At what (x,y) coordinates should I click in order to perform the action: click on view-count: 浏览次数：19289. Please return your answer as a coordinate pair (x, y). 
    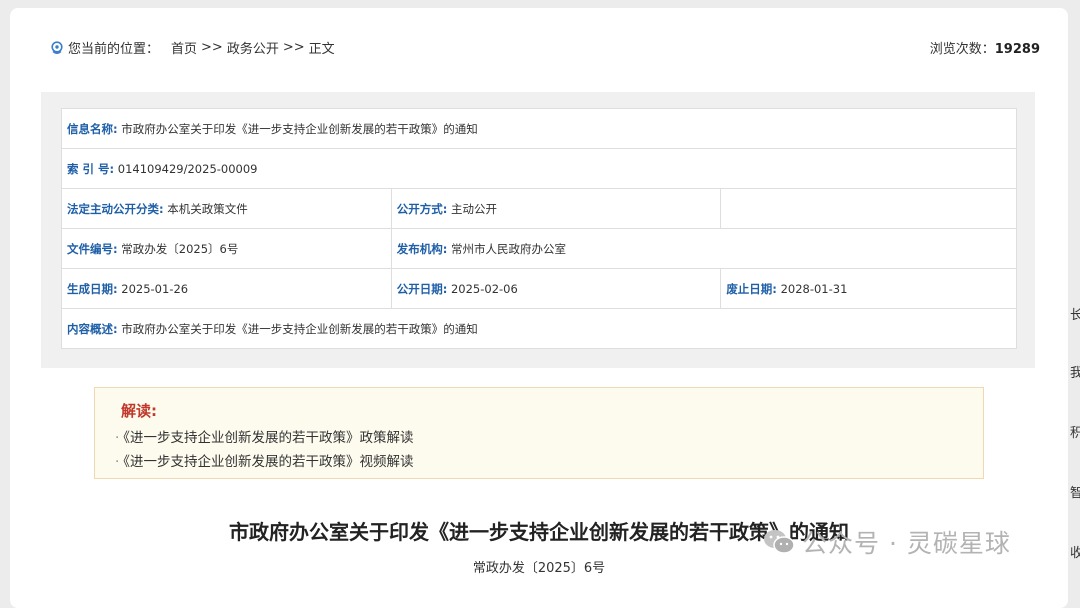
    Looking at the image, I should click on (985, 47).